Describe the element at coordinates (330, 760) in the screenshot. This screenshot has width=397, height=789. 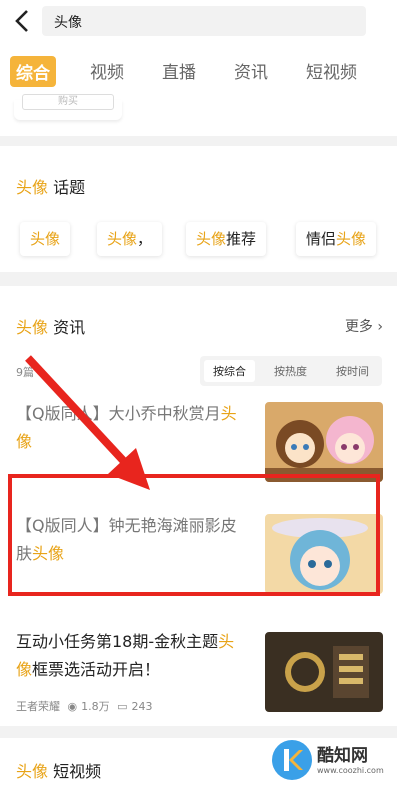
I see `watermark-logo: 酷知网 www.coozhi.com` at that location.